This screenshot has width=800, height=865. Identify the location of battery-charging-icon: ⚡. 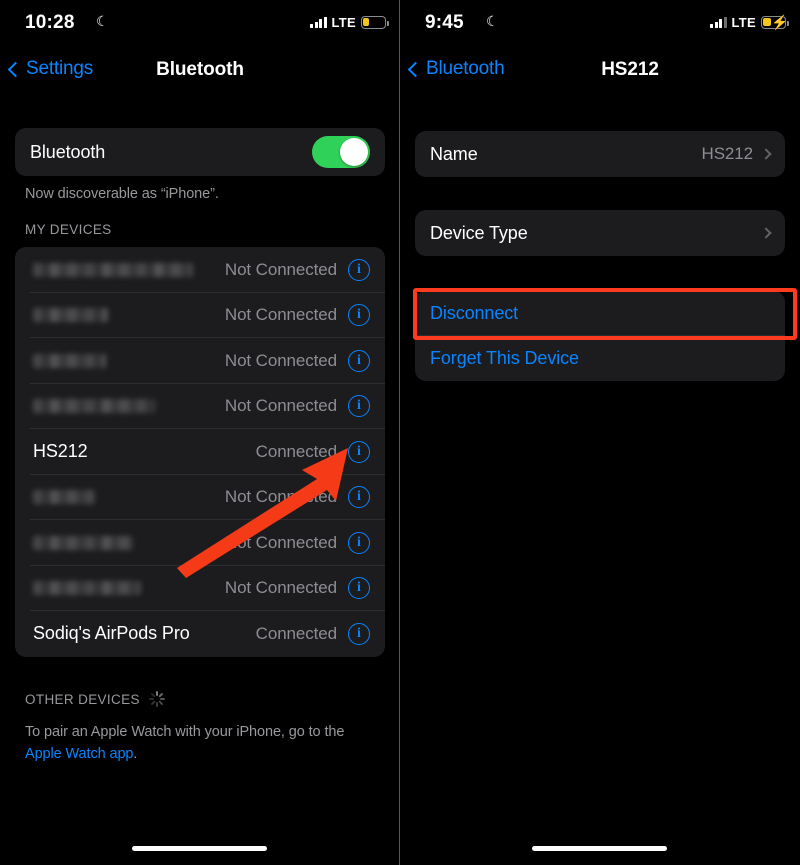
(775, 21).